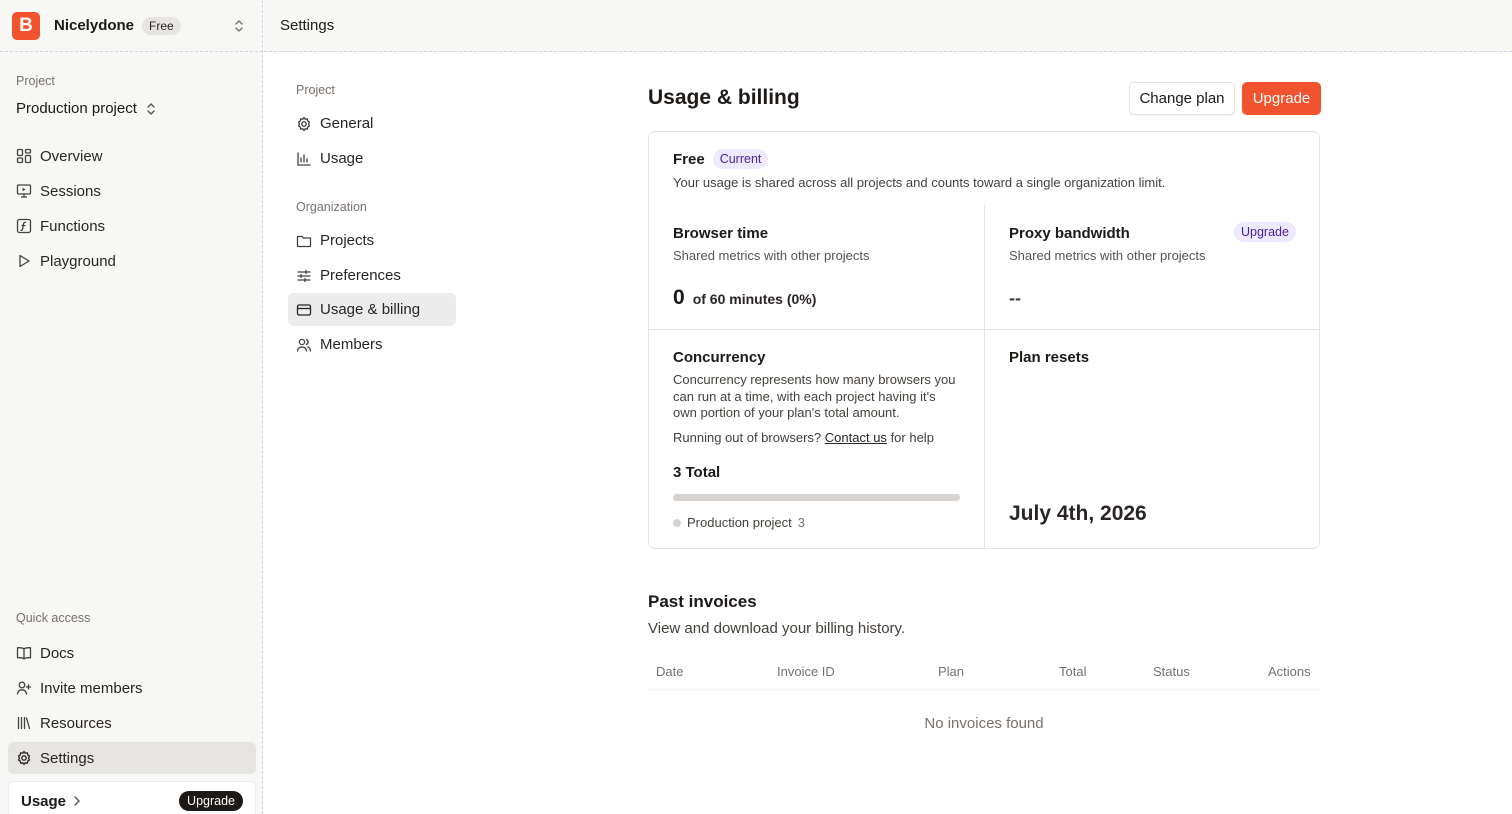 This screenshot has width=1512, height=814. I want to click on settings-nav-usage-billing: Usage & billing, so click(372, 309).